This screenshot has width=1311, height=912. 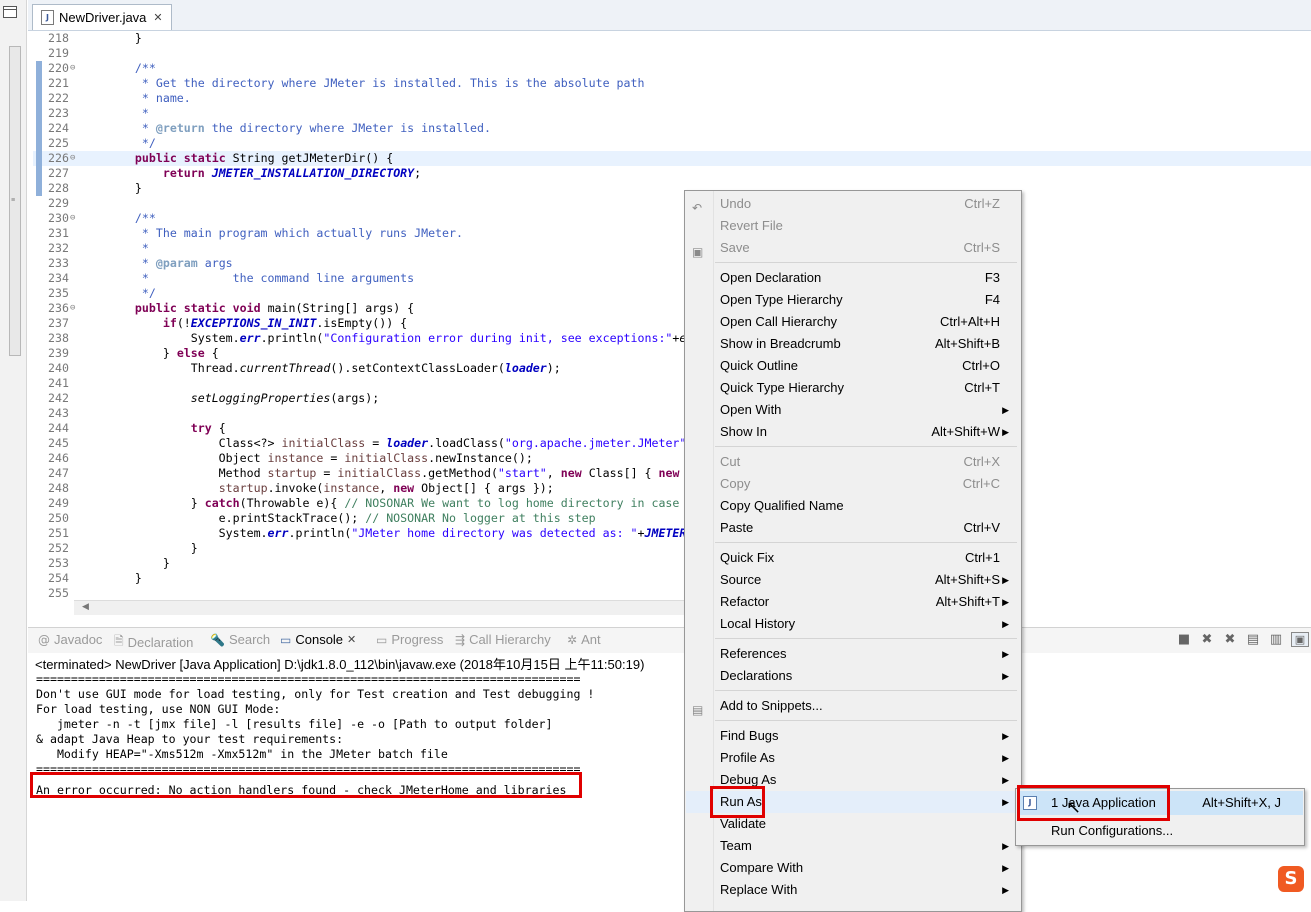 I want to click on code-text: try {, so click(x=208, y=428).